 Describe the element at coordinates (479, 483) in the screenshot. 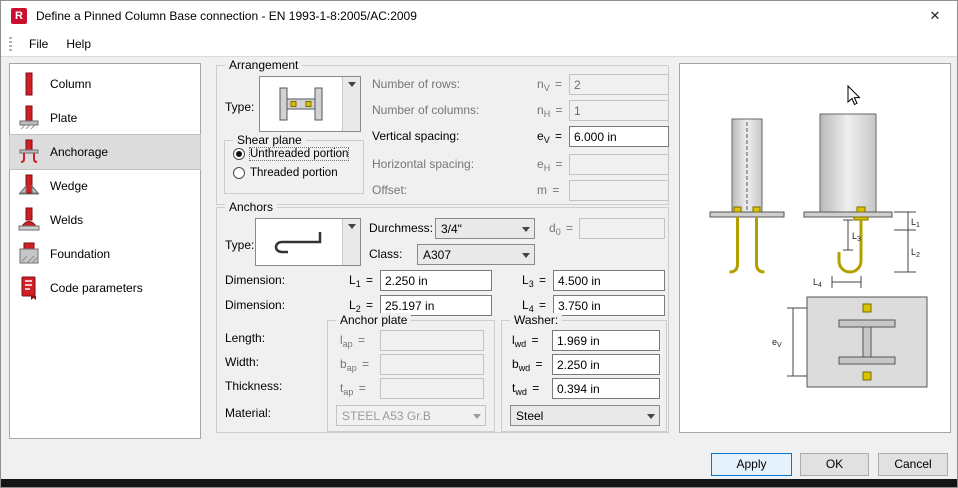

I see `bottom-edge` at that location.